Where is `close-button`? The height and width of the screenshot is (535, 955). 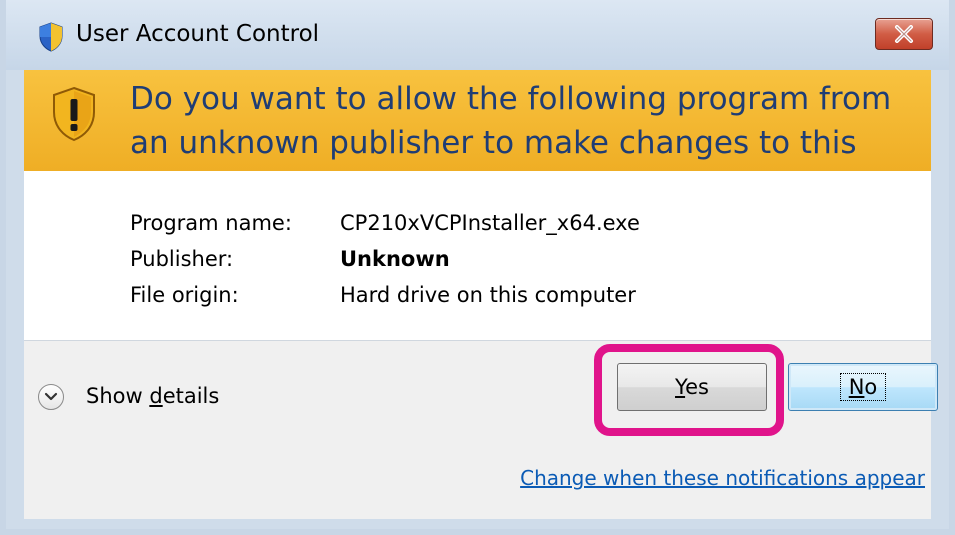
close-button is located at coordinates (904, 34).